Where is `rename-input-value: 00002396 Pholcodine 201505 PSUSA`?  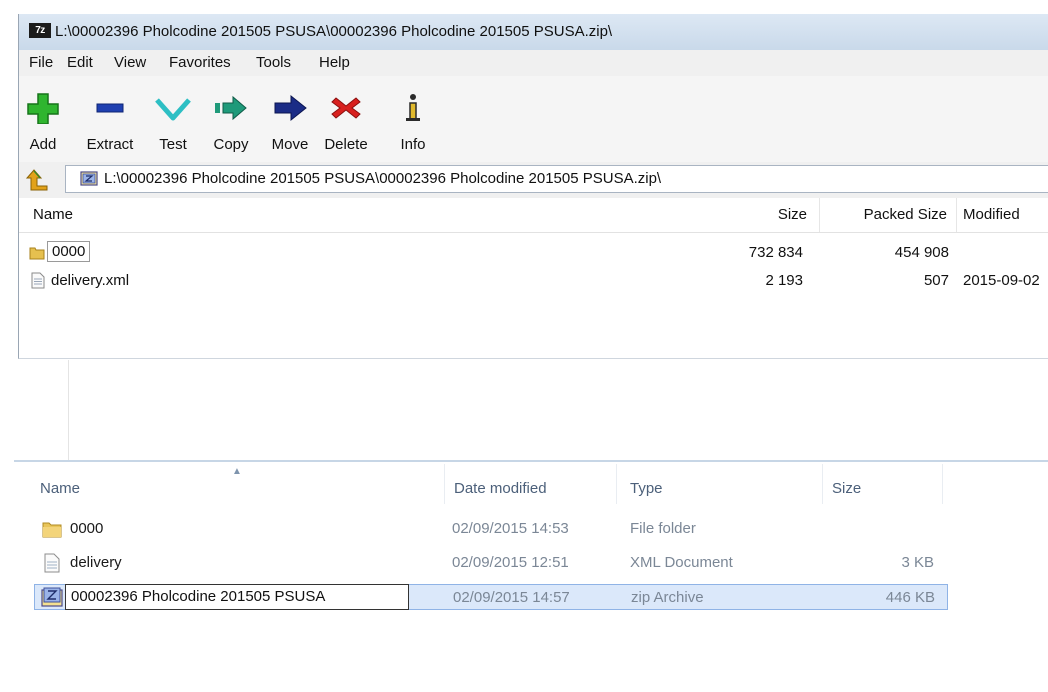
rename-input-value: 00002396 Pholcodine 201505 PSUSA is located at coordinates (198, 596).